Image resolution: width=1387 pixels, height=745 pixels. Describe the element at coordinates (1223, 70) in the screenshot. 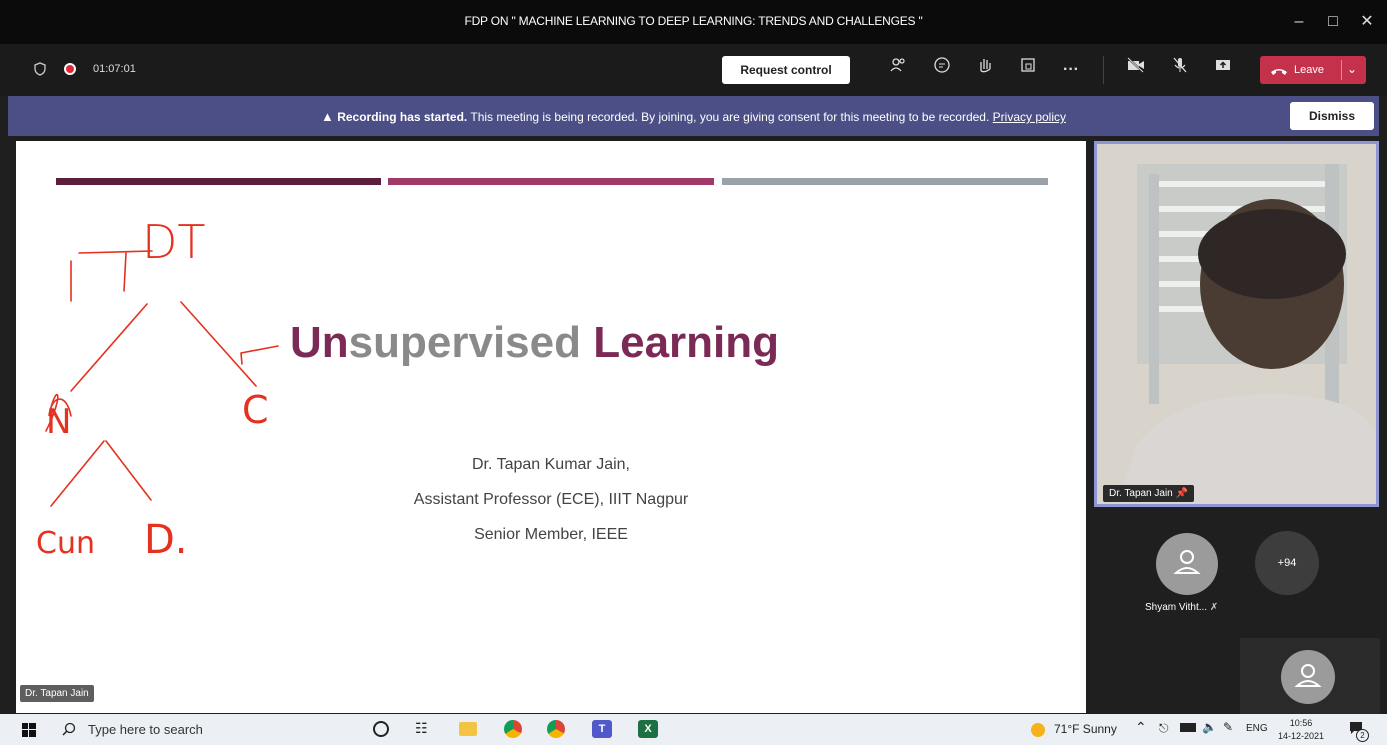

I see `share-screen-icon` at that location.